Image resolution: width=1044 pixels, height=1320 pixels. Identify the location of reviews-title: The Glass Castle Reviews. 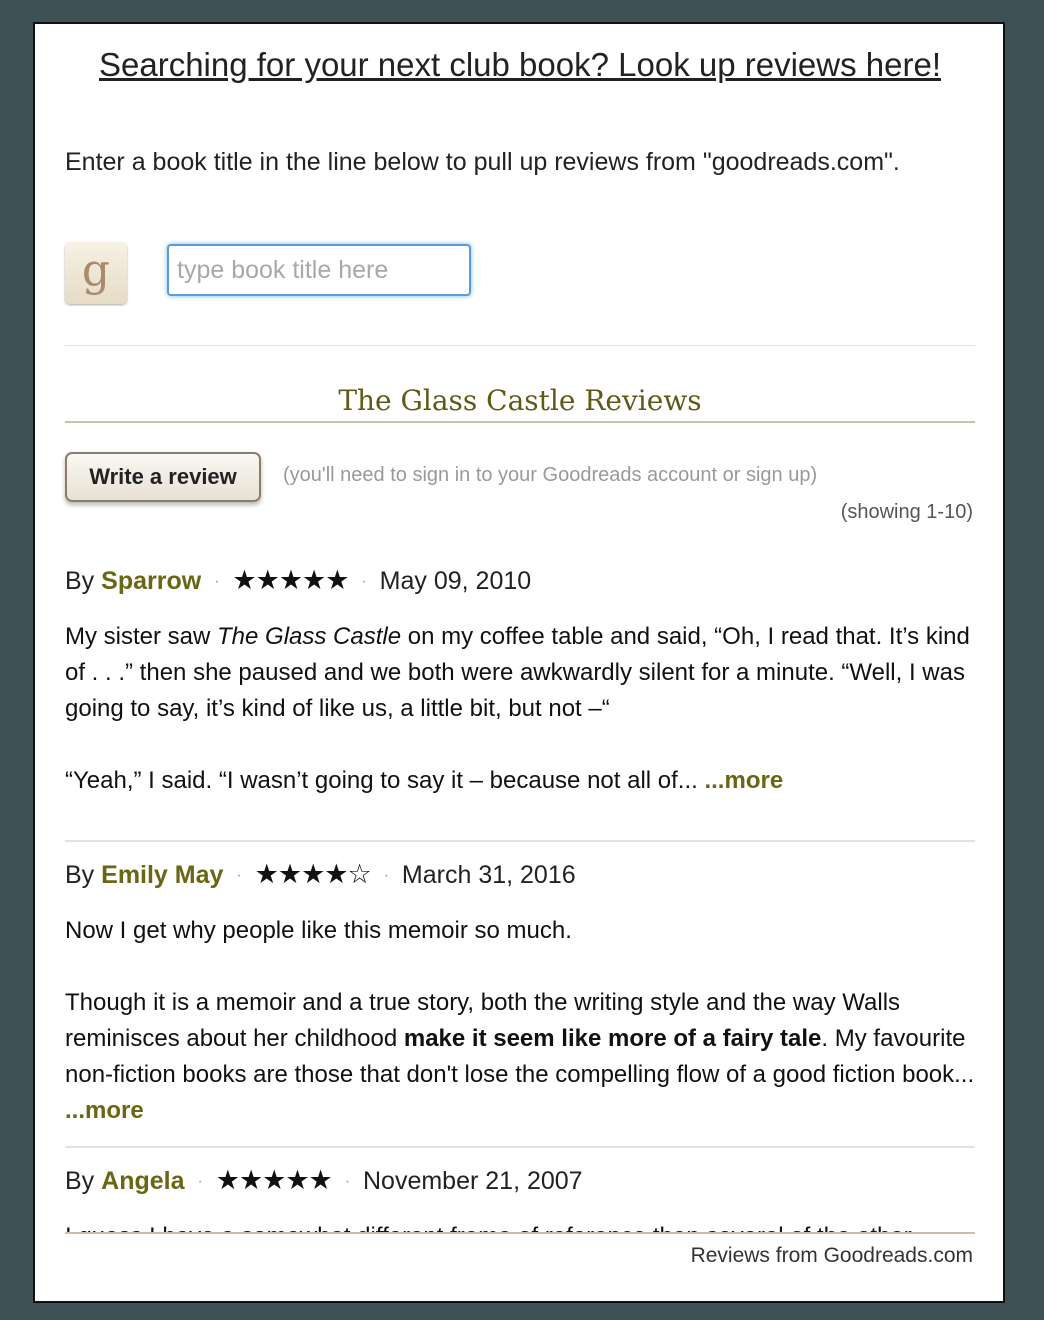
(520, 400).